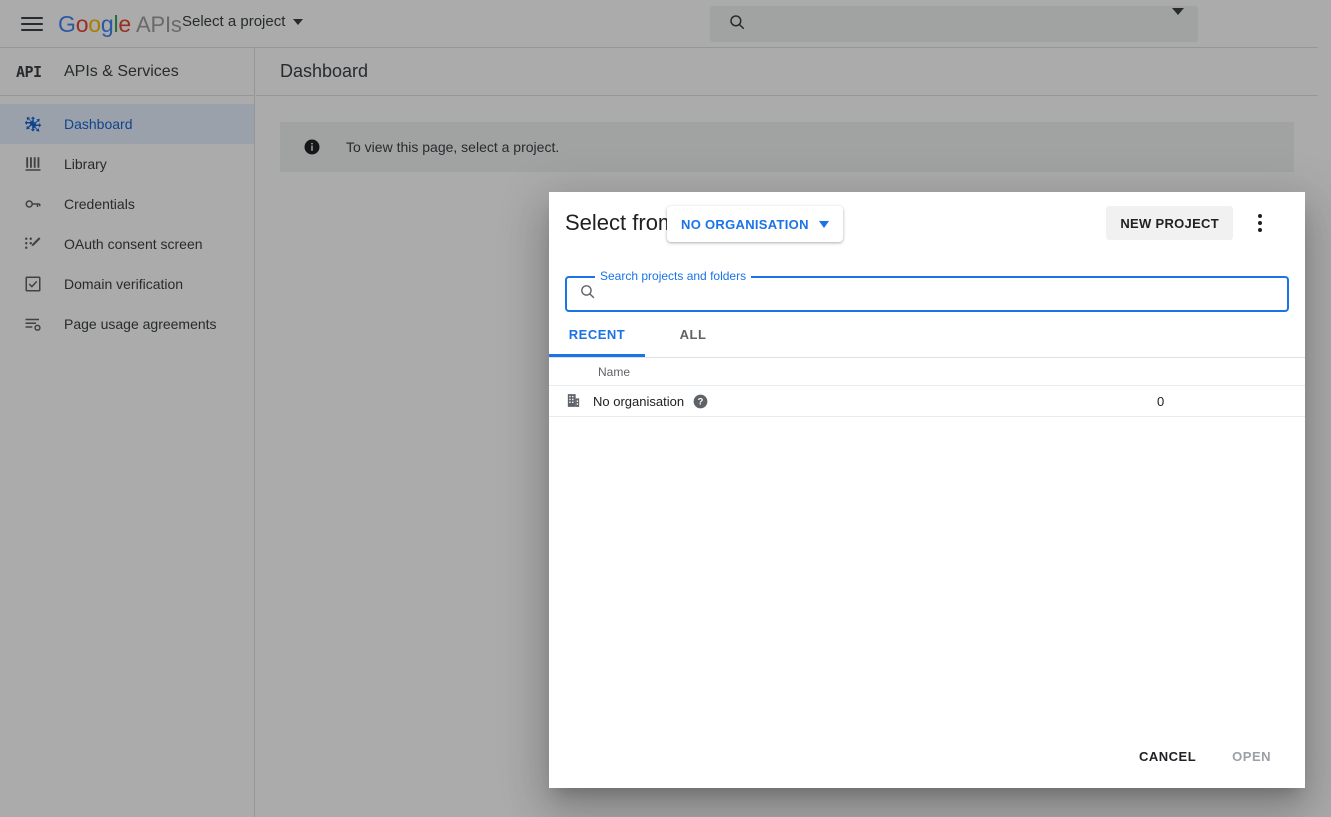  Describe the element at coordinates (927, 335) in the screenshot. I see `dialog-tabs: RECENT ALL` at that location.